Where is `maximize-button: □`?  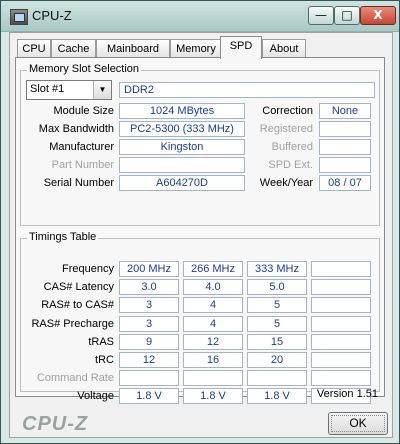
maximize-button: □ is located at coordinates (347, 15).